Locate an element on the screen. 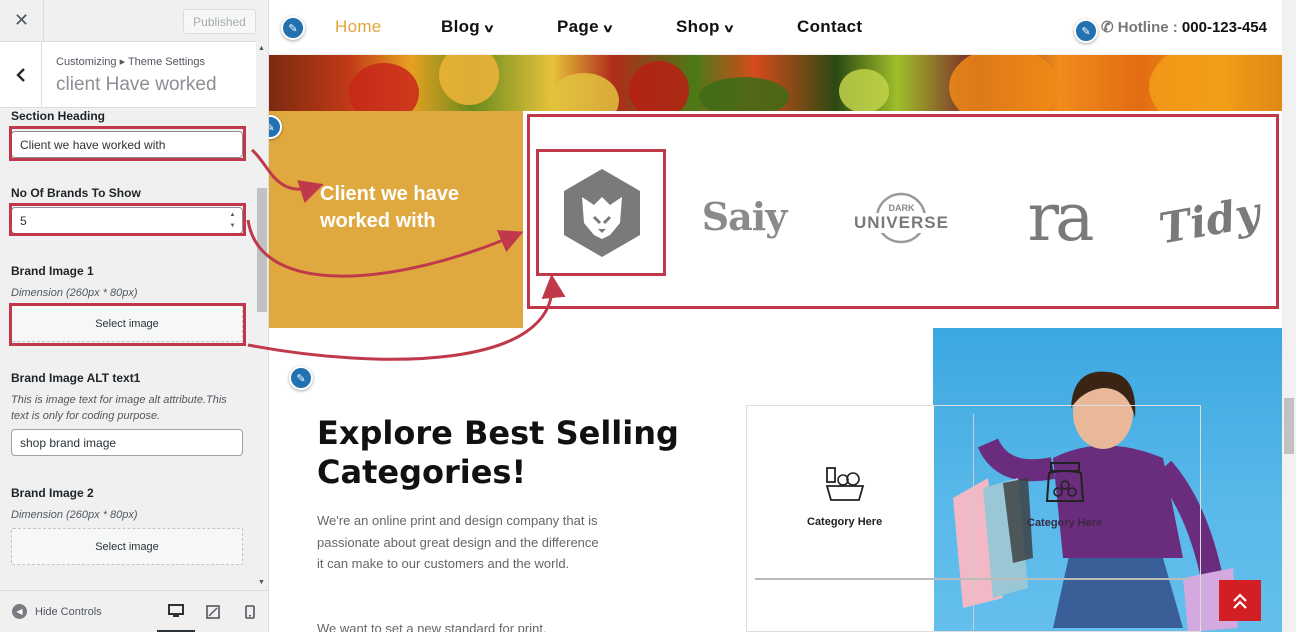 The image size is (1296, 632). double-chevron-up-icon is located at coordinates (1240, 600).